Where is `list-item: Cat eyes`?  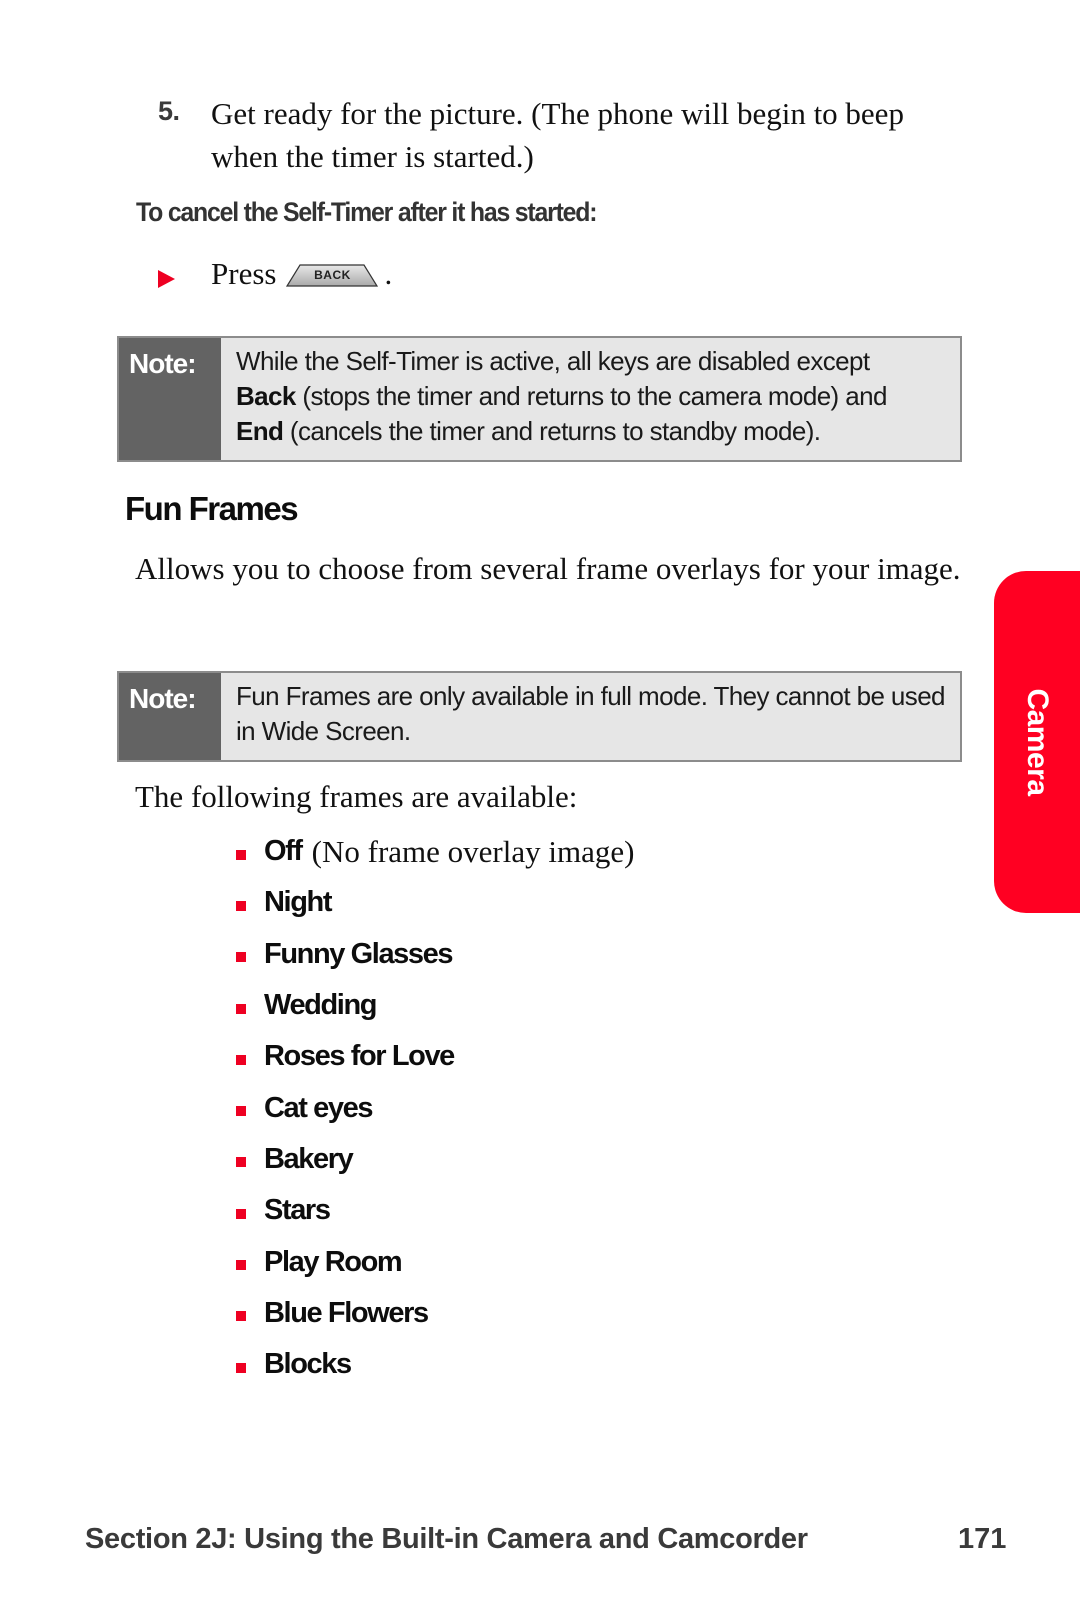 list-item: Cat eyes is located at coordinates (435, 1107).